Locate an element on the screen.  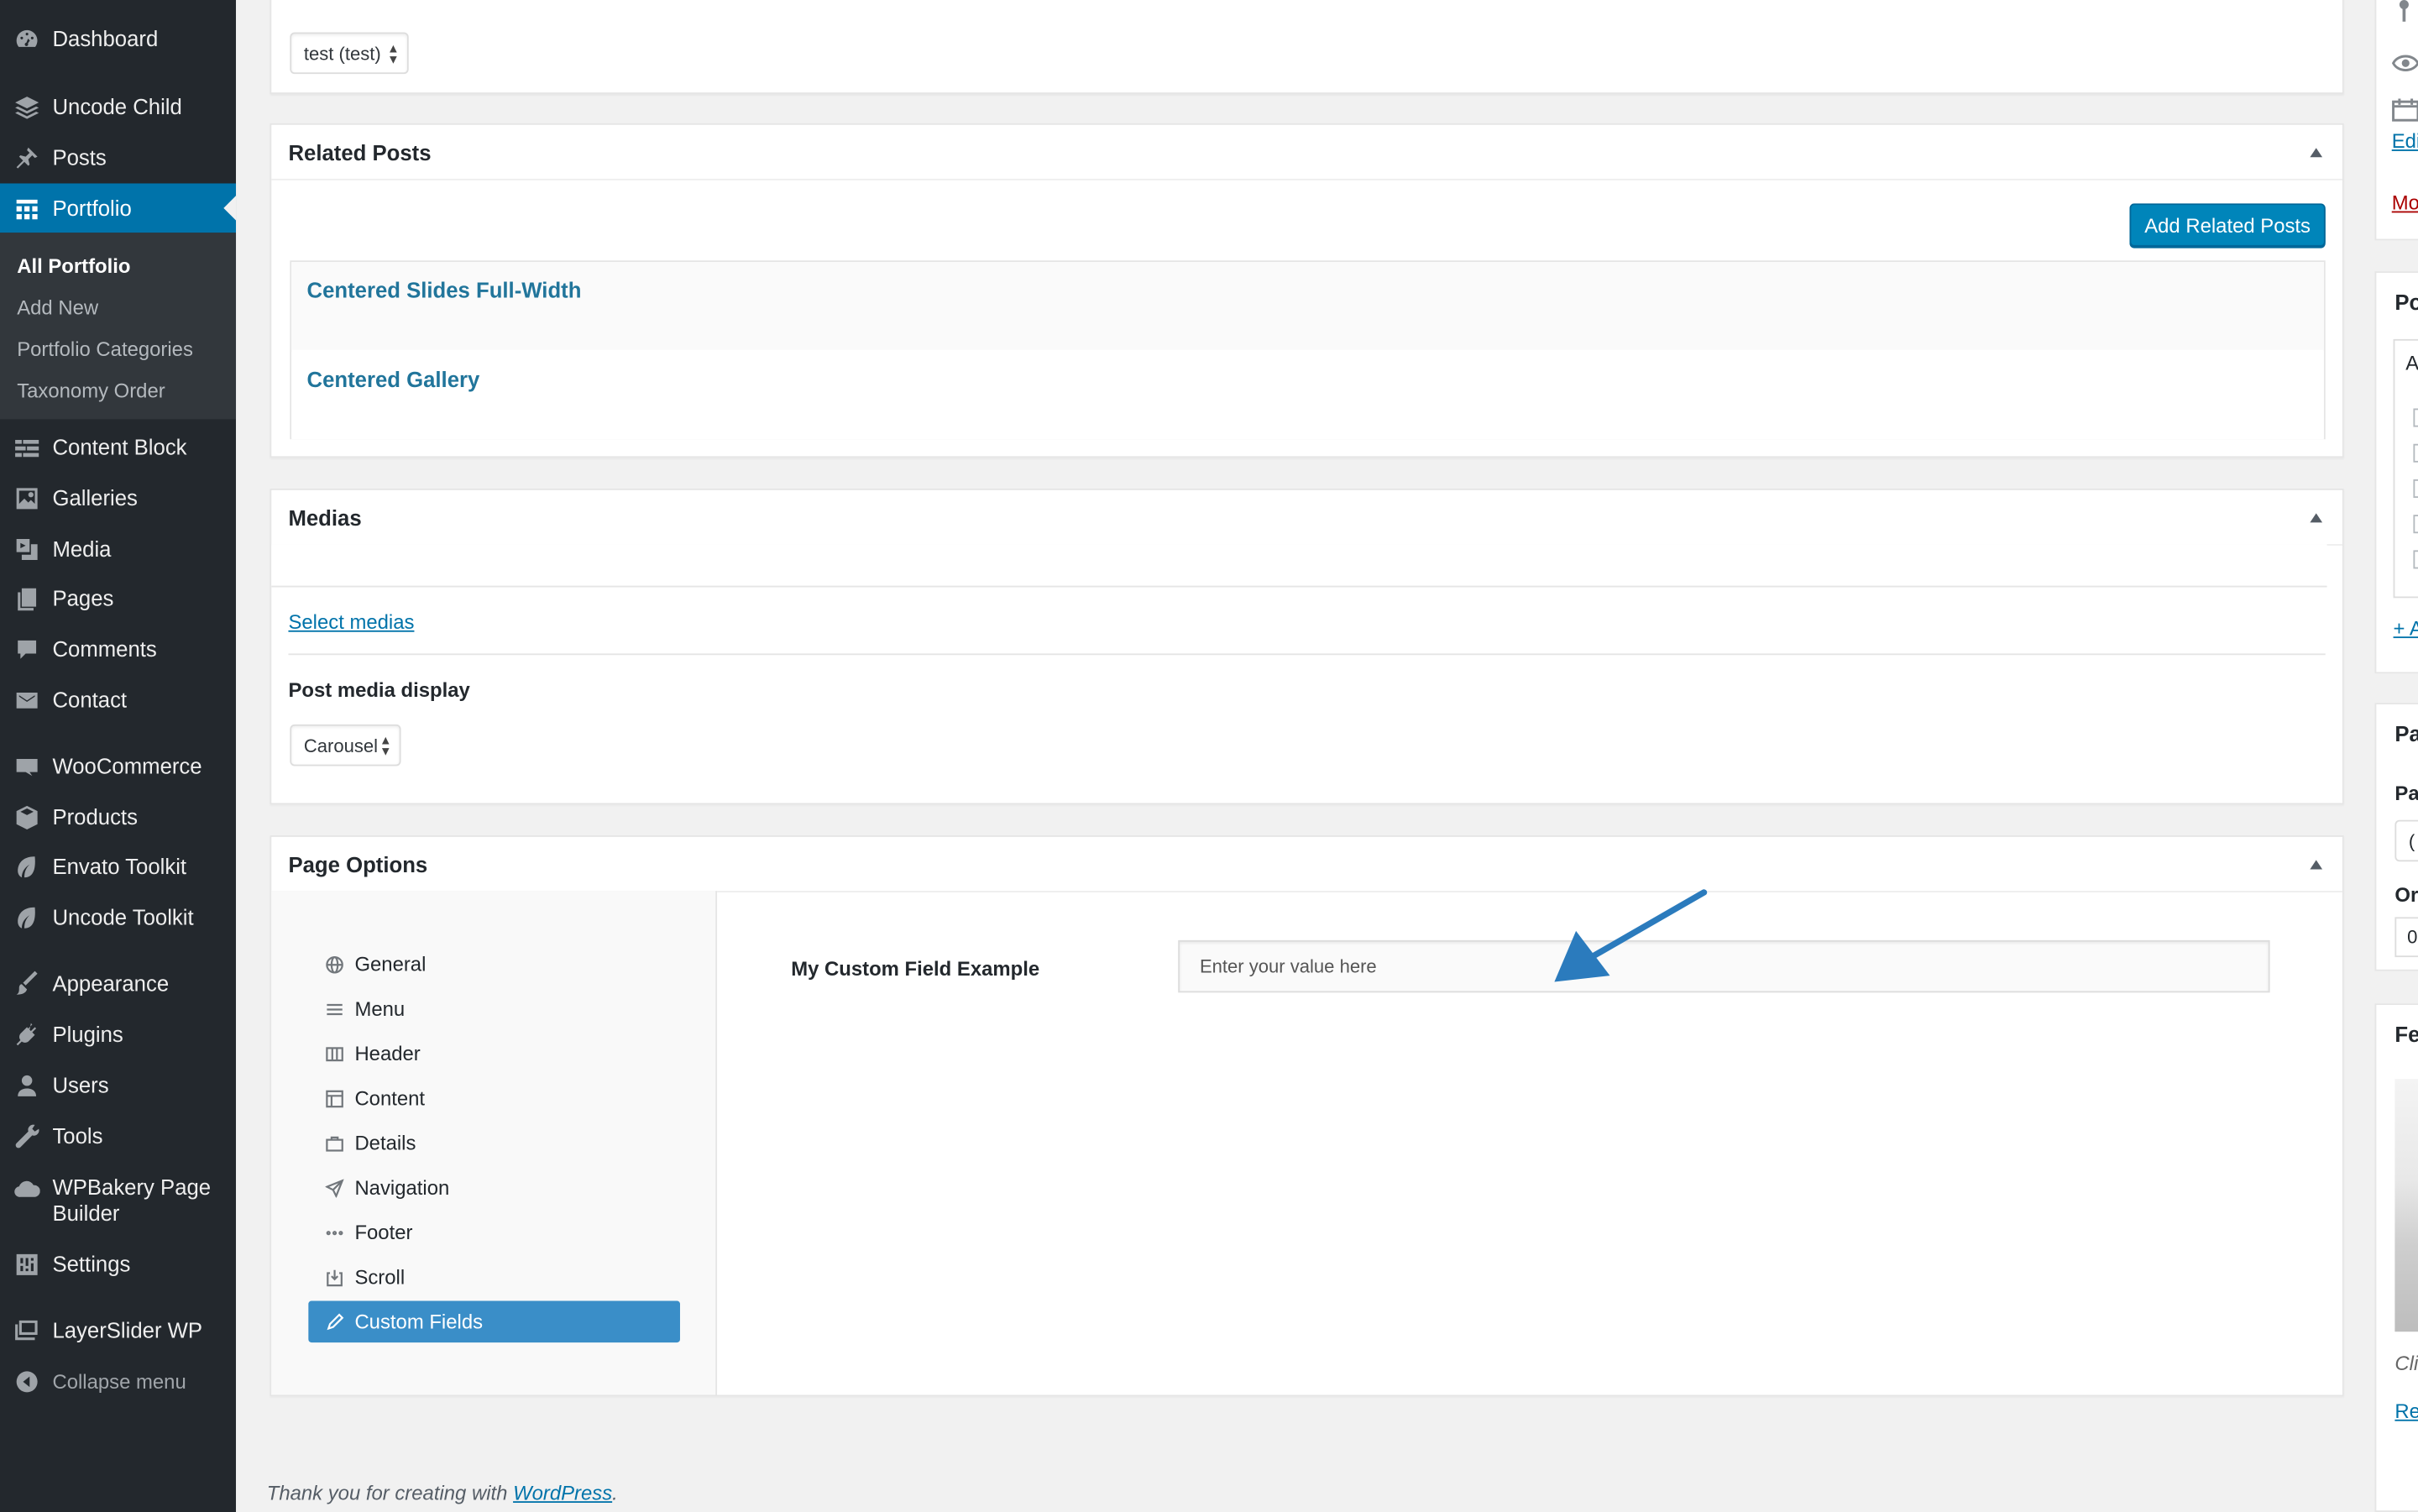
menu-label: WPBakery Page Builder is located at coordinates (132, 1200).